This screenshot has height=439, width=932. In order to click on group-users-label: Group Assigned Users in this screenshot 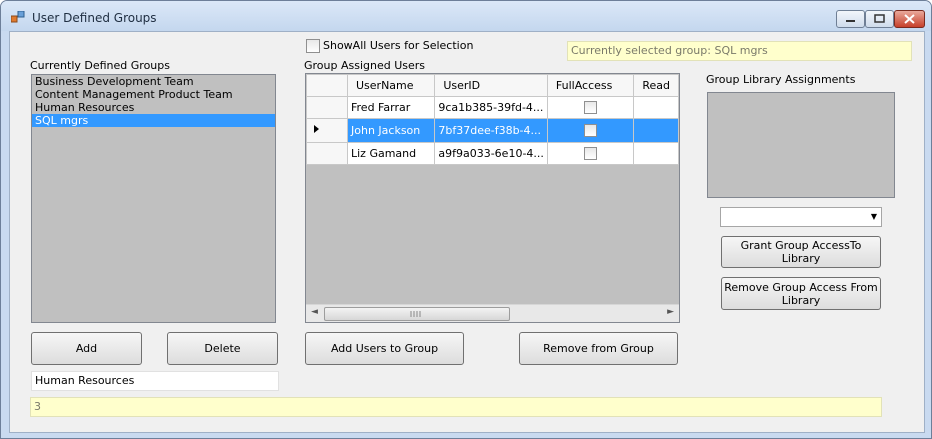, I will do `click(365, 65)`.